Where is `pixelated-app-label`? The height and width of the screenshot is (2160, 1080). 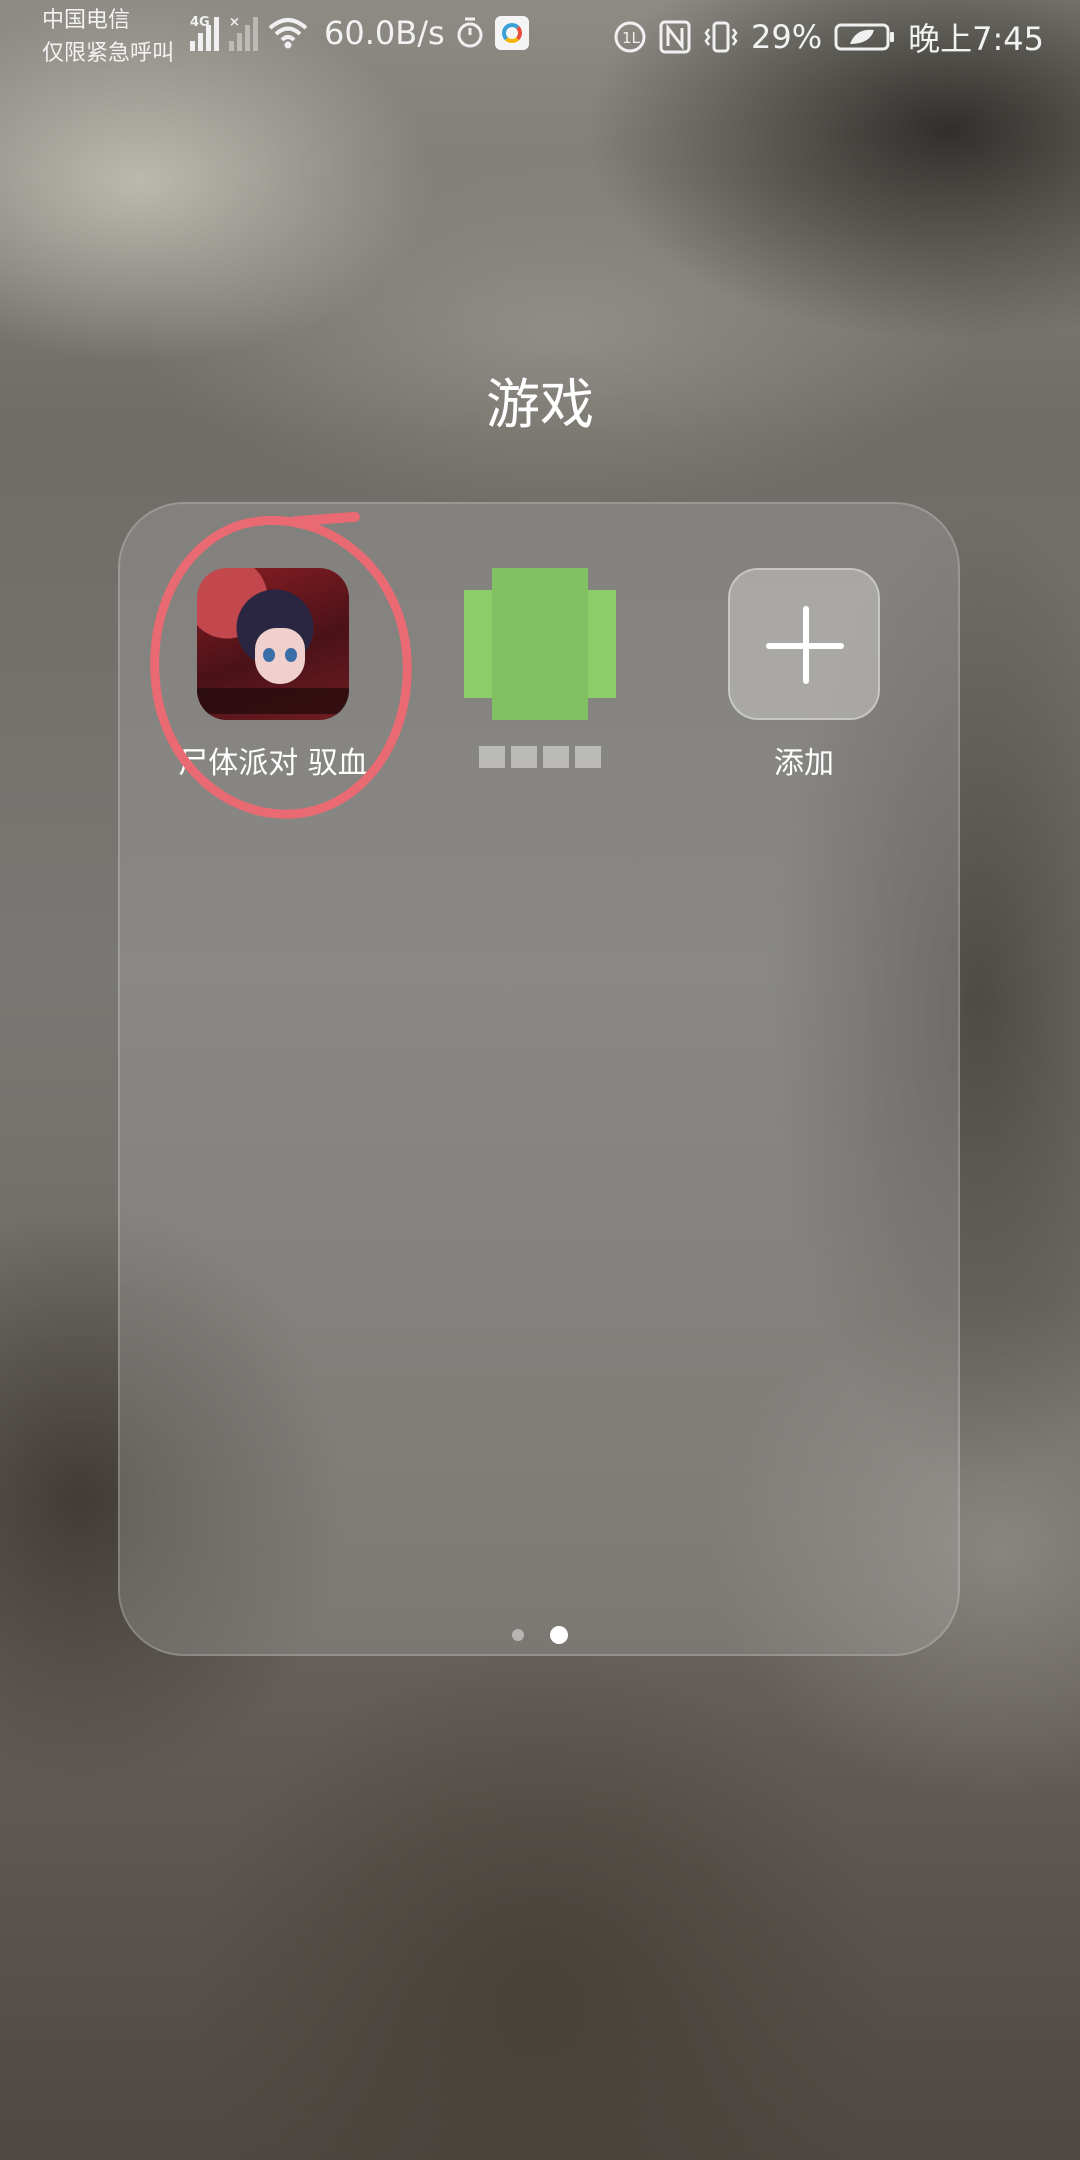 pixelated-app-label is located at coordinates (540, 757).